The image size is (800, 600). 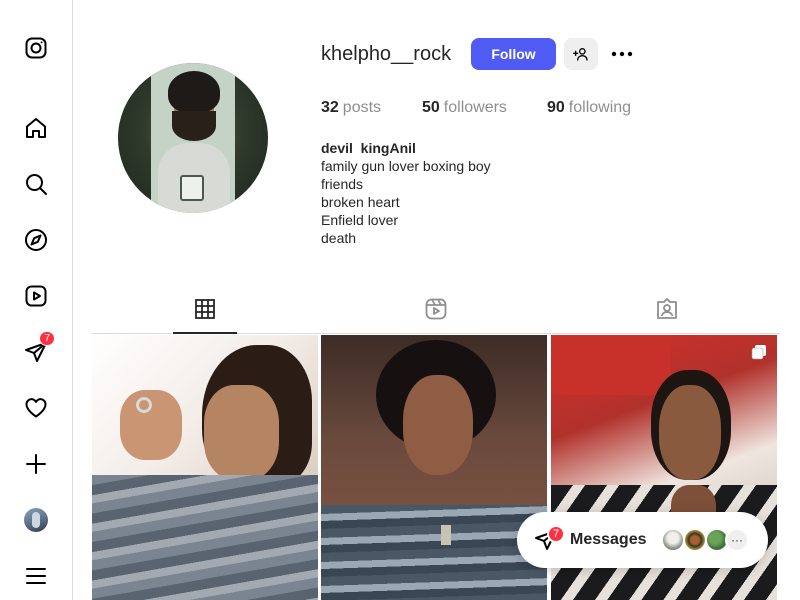 I want to click on messages-badge: 7, so click(x=47, y=338).